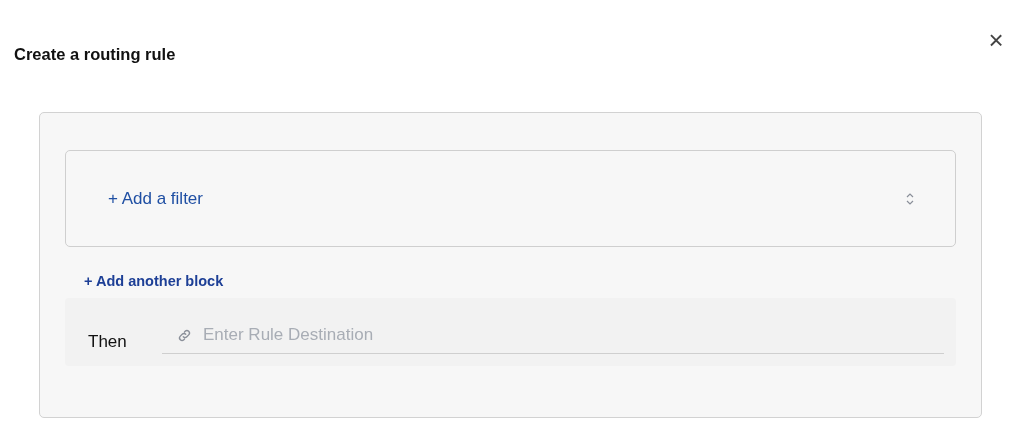 The width and height of the screenshot is (1025, 432). I want to click on add-filter-button: + Add a filter, so click(155, 198).